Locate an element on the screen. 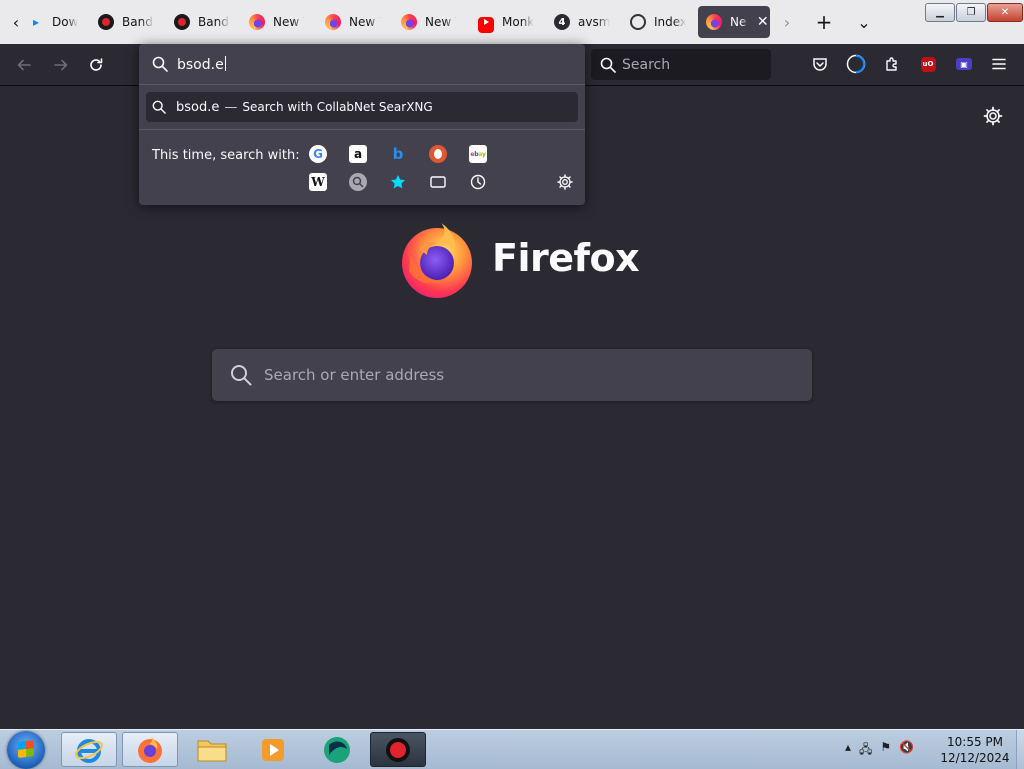 This screenshot has width=1024, height=769. ebay-engine-icon: ebay is located at coordinates (478, 154).